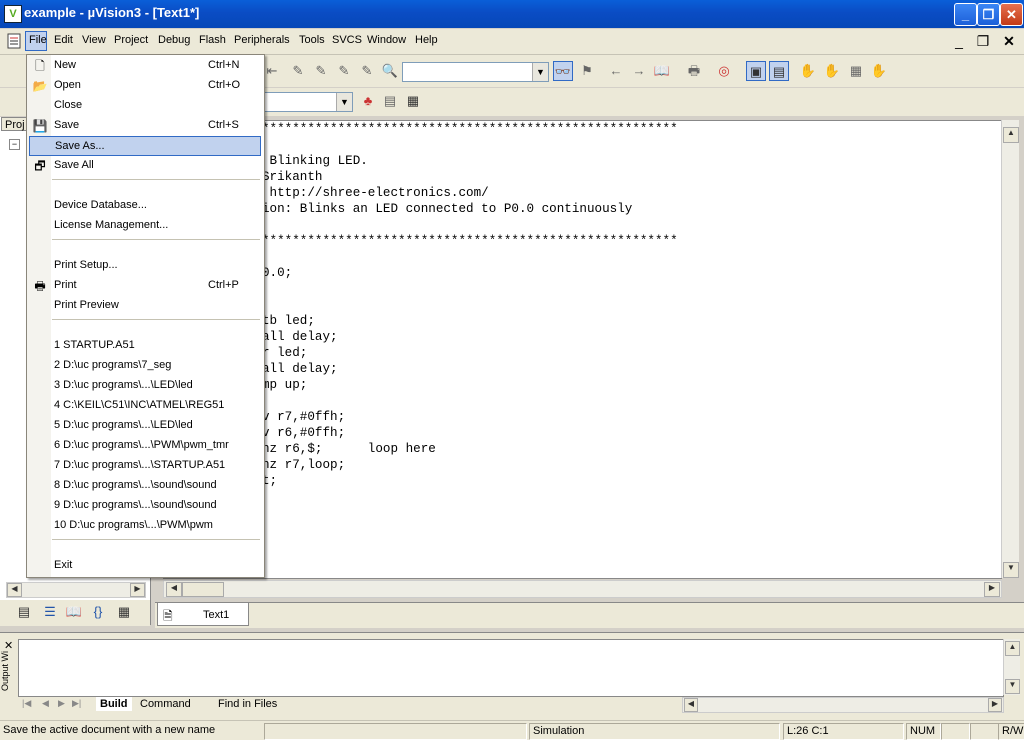  What do you see at coordinates (145, 386) in the screenshot?
I see `file-menu-item-13: 3 D:\uc programs\...\LED\led` at bounding box center [145, 386].